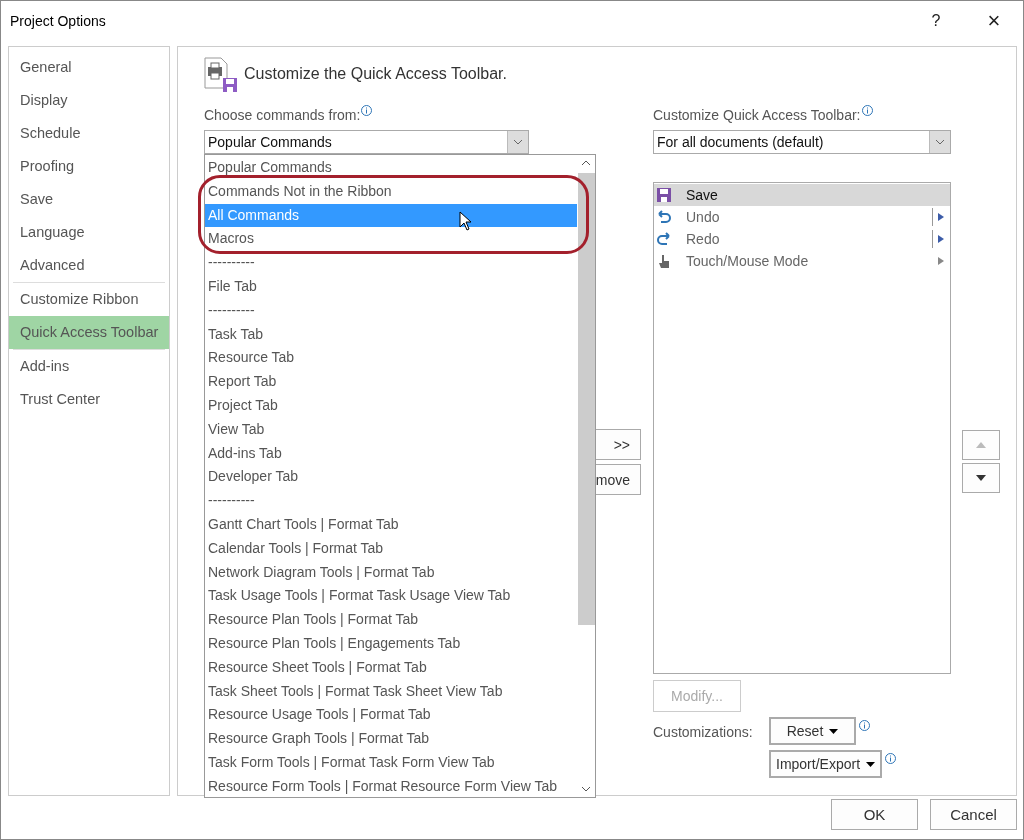  I want to click on printer-document-icon, so click(221, 75).